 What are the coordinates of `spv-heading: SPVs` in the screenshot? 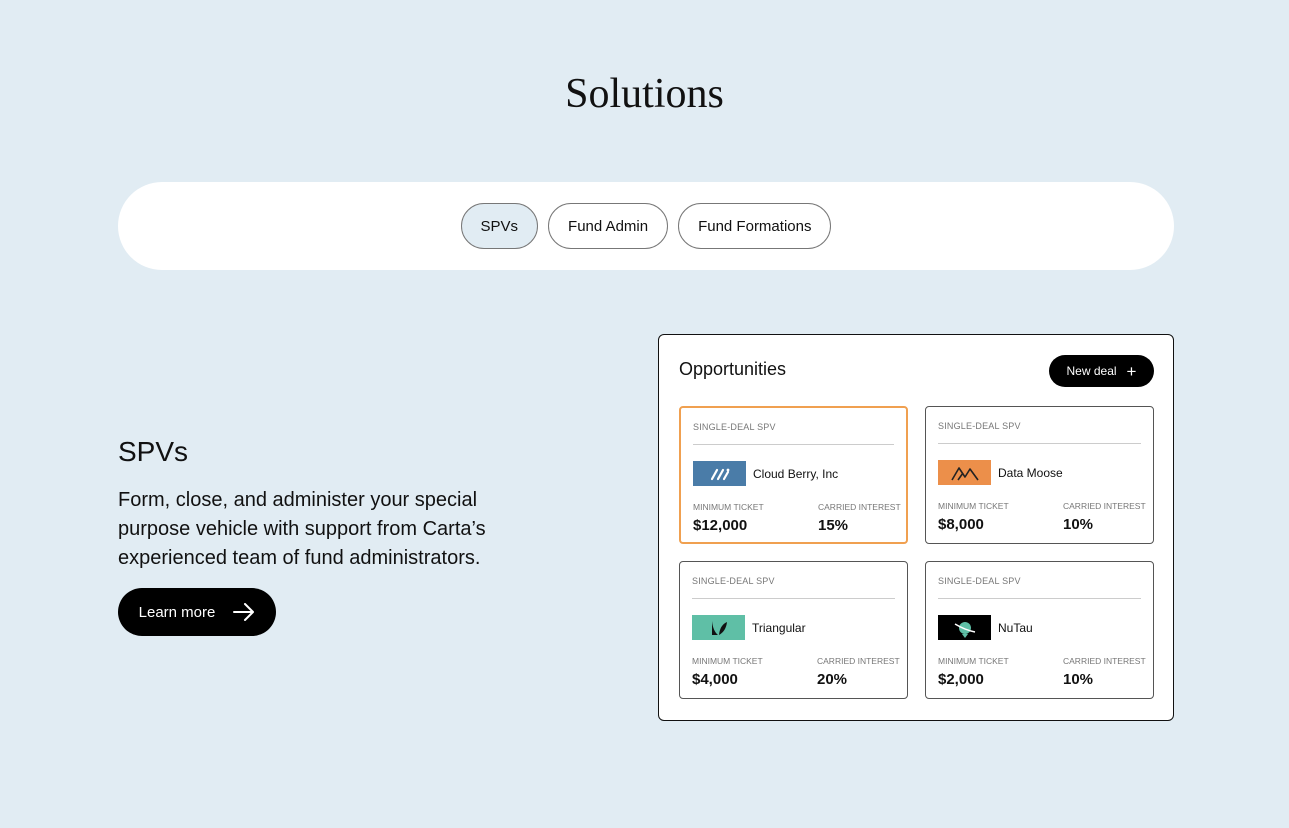 It's located at (153, 451).